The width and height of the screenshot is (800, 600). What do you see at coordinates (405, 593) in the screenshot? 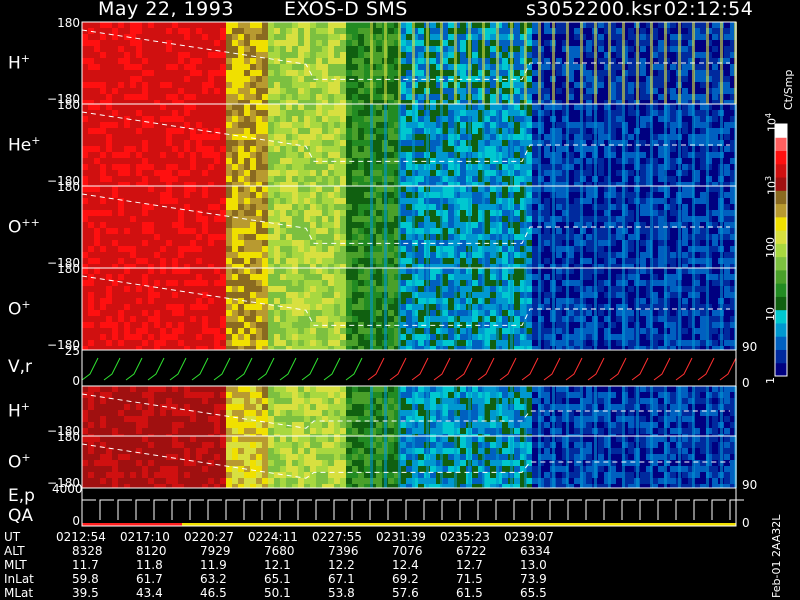
I see `table-cell: 57.6` at bounding box center [405, 593].